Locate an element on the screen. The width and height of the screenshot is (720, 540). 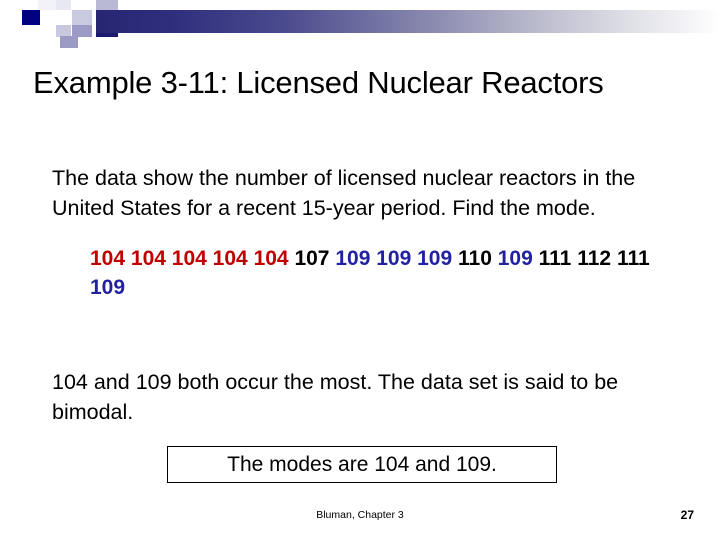
deco-square-lavender-mid is located at coordinates (82, 17).